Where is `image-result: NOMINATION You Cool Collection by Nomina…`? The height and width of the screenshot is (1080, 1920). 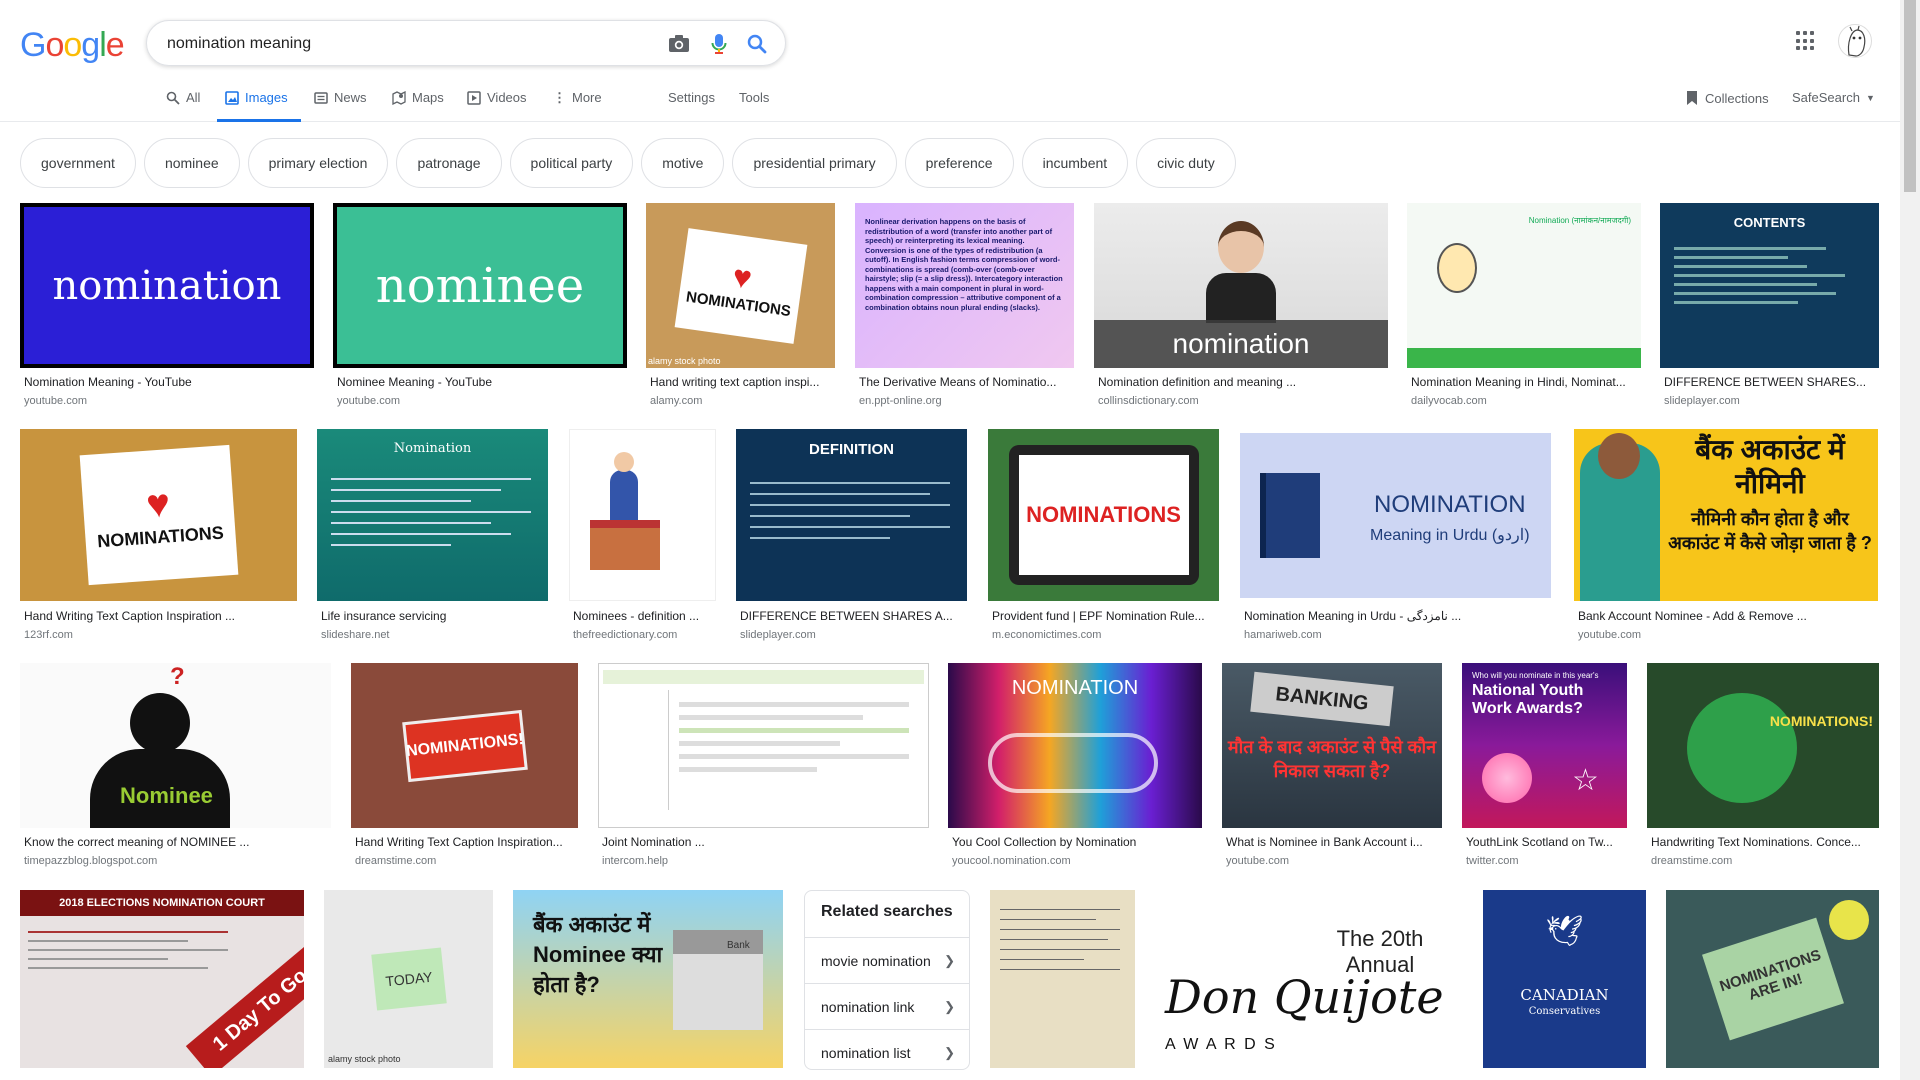 image-result: NOMINATION You Cool Collection by Nomina… is located at coordinates (1075, 767).